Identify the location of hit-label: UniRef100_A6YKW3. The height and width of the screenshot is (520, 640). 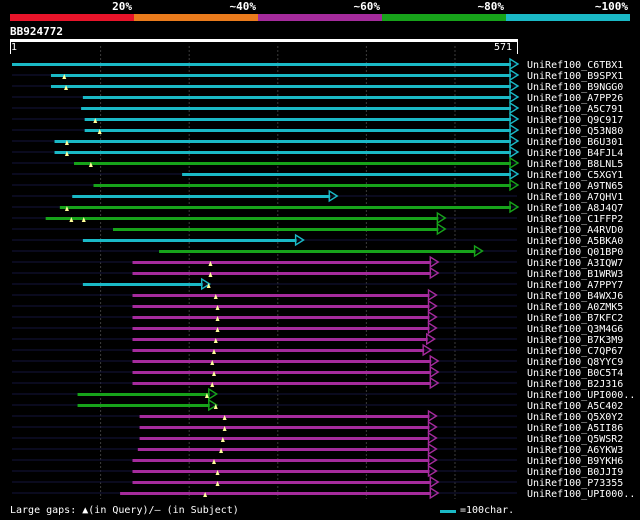
(575, 450).